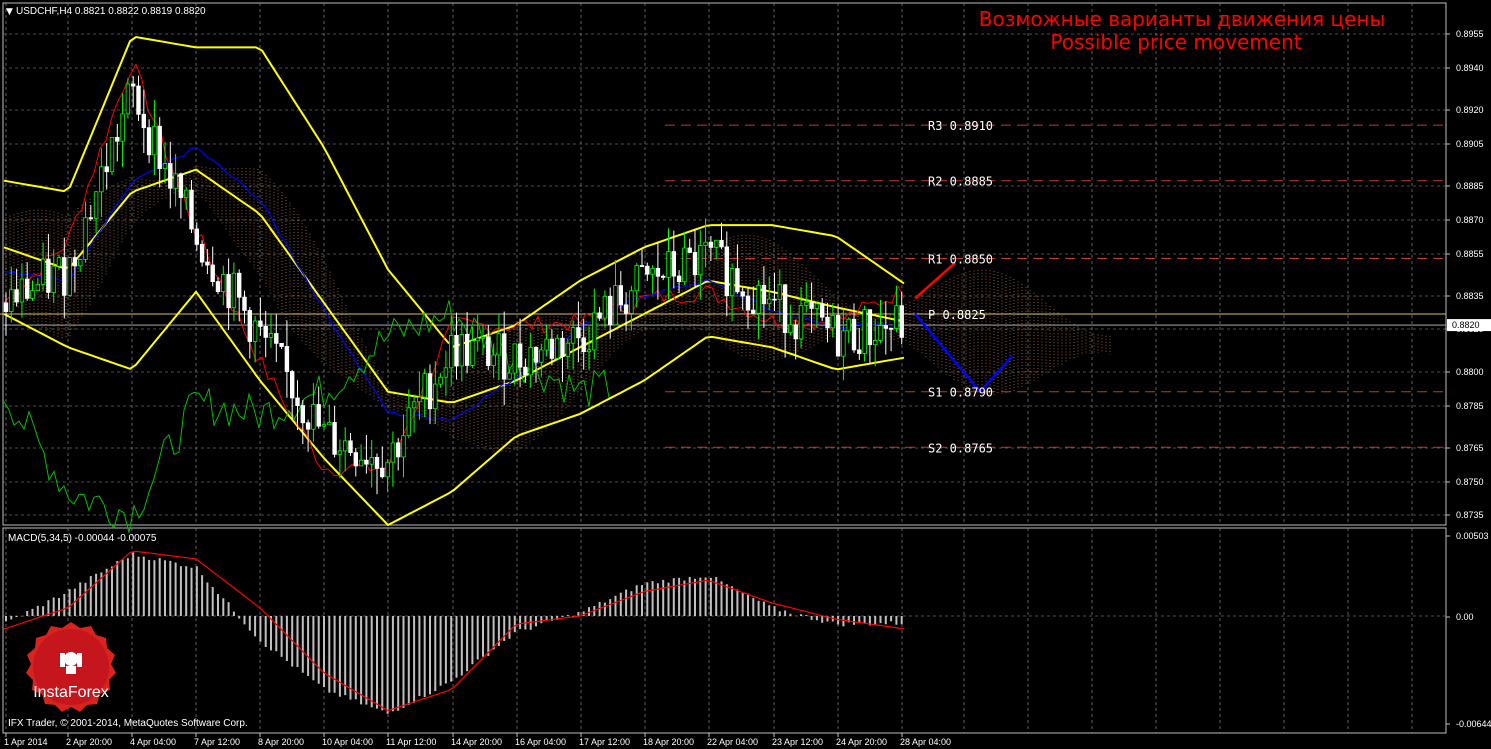 The height and width of the screenshot is (749, 1491). What do you see at coordinates (1465, 617) in the screenshot?
I see `macd-tick-label: 0.00` at bounding box center [1465, 617].